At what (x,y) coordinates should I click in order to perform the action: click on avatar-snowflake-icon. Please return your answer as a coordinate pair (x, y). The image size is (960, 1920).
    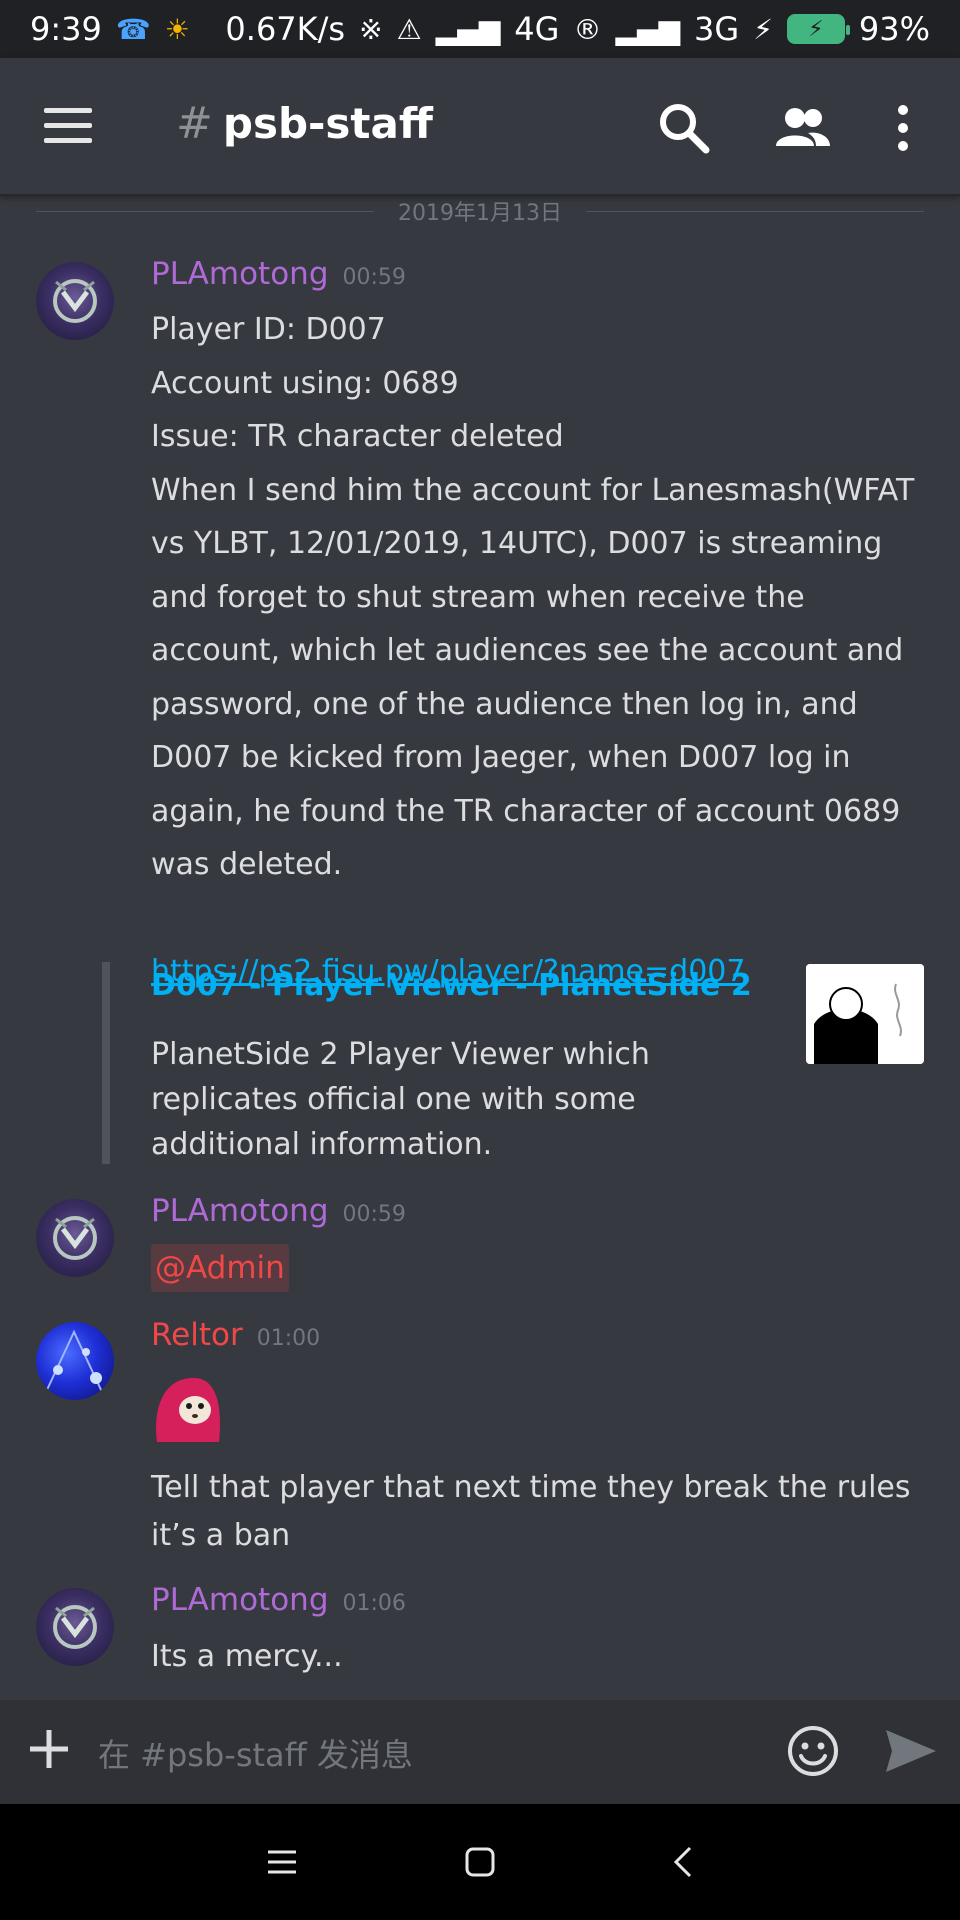
    Looking at the image, I should click on (74, 1361).